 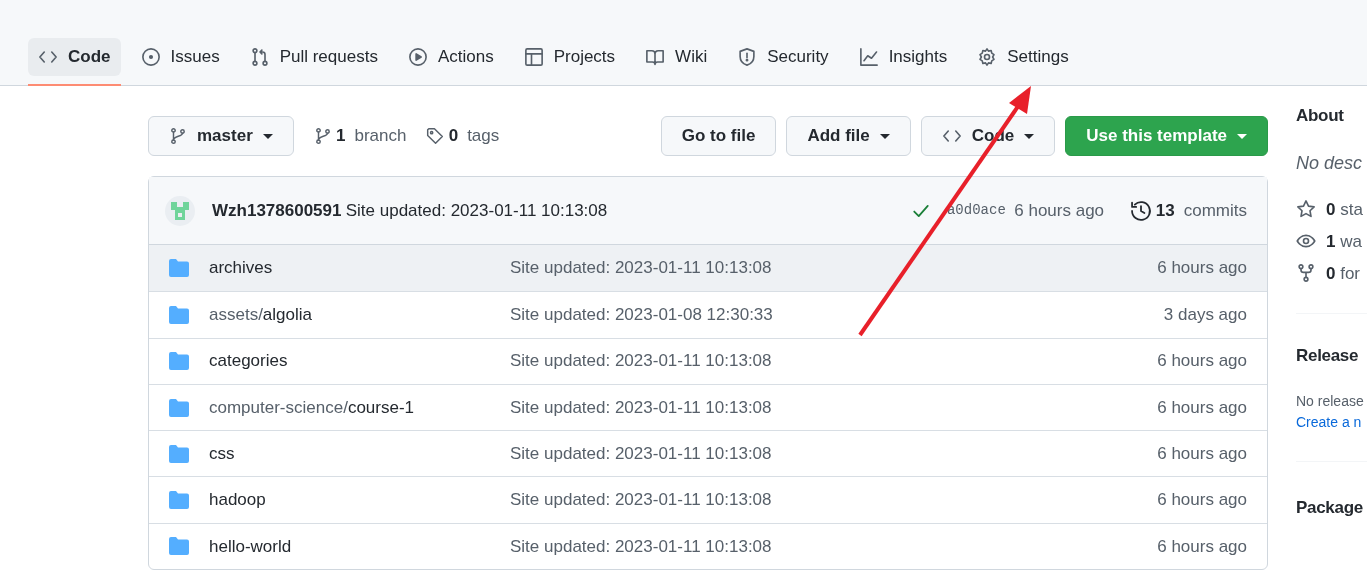 I want to click on avatar-icon, so click(x=180, y=210).